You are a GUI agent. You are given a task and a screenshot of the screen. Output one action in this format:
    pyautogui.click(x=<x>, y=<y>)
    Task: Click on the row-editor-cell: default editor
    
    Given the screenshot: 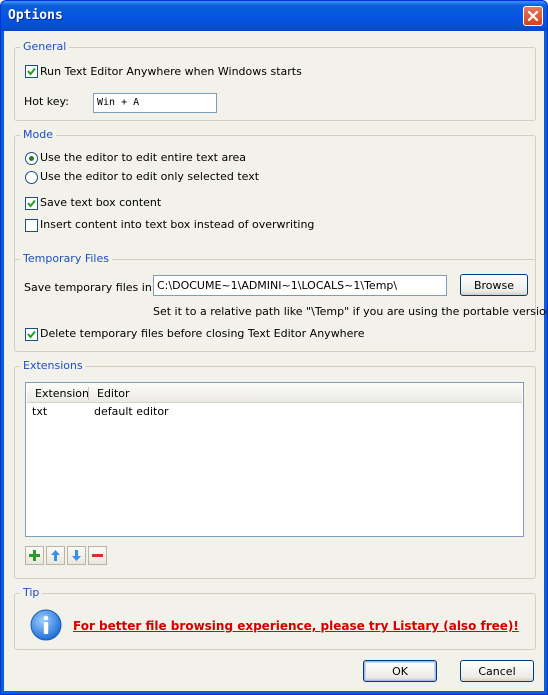 What is the action you would take?
    pyautogui.click(x=131, y=411)
    